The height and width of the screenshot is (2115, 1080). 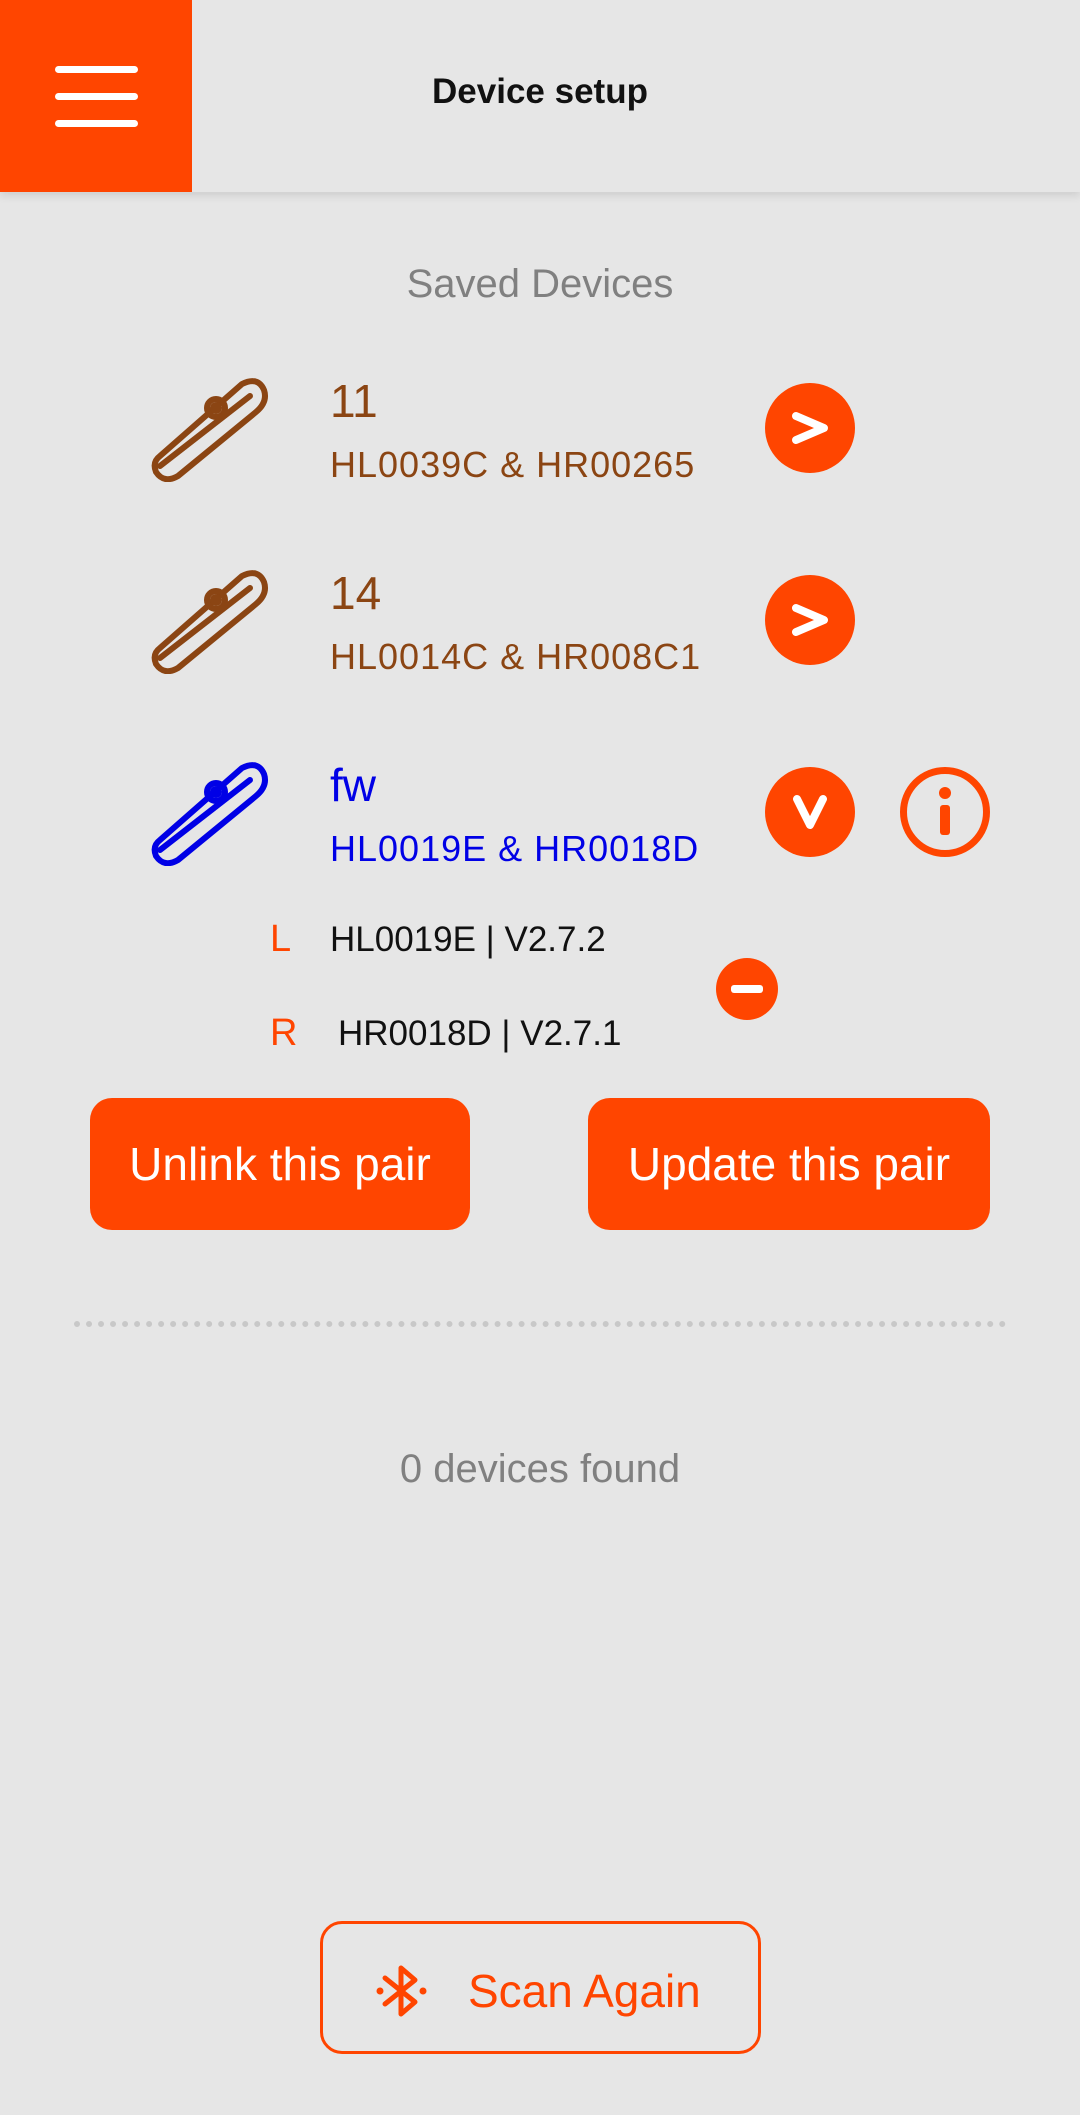 I want to click on device-name: fw, so click(x=353, y=785).